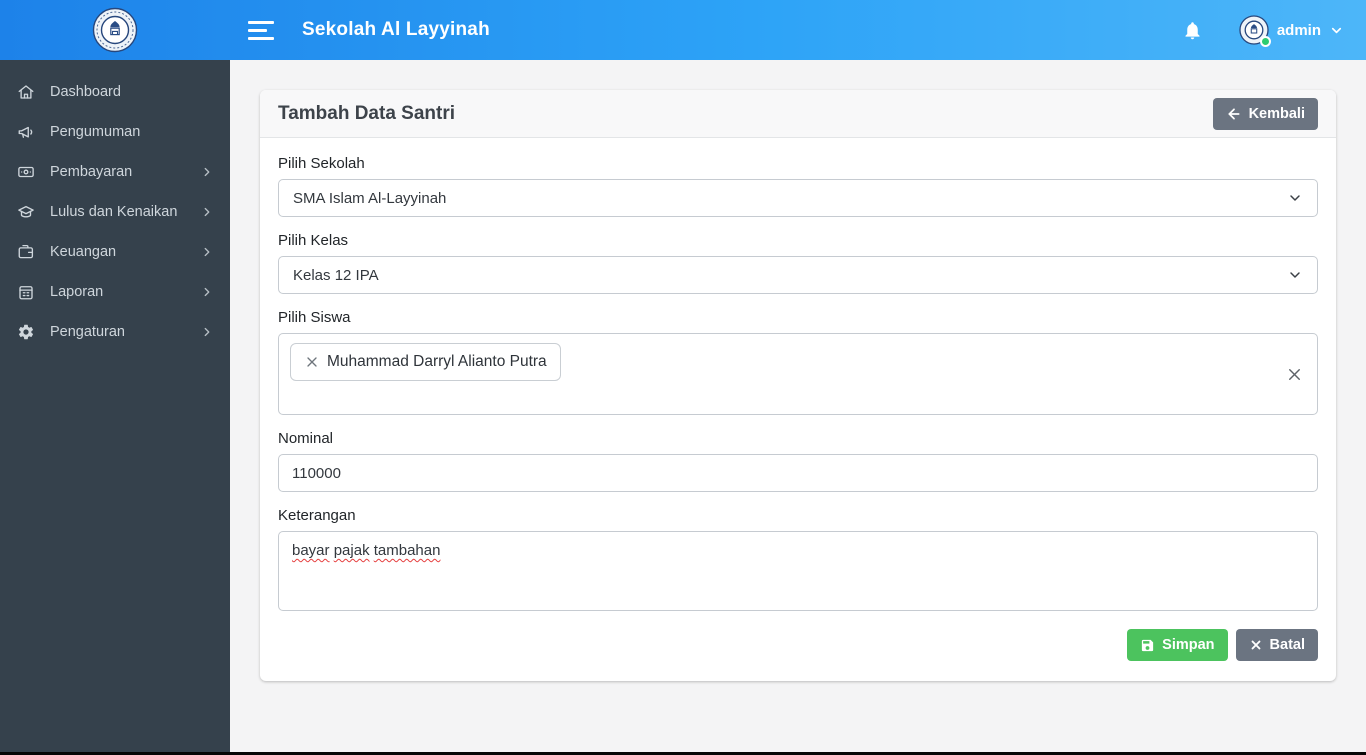 The width and height of the screenshot is (1366, 755). Describe the element at coordinates (83, 252) in the screenshot. I see `sidebar-item-label: Keuangan` at that location.